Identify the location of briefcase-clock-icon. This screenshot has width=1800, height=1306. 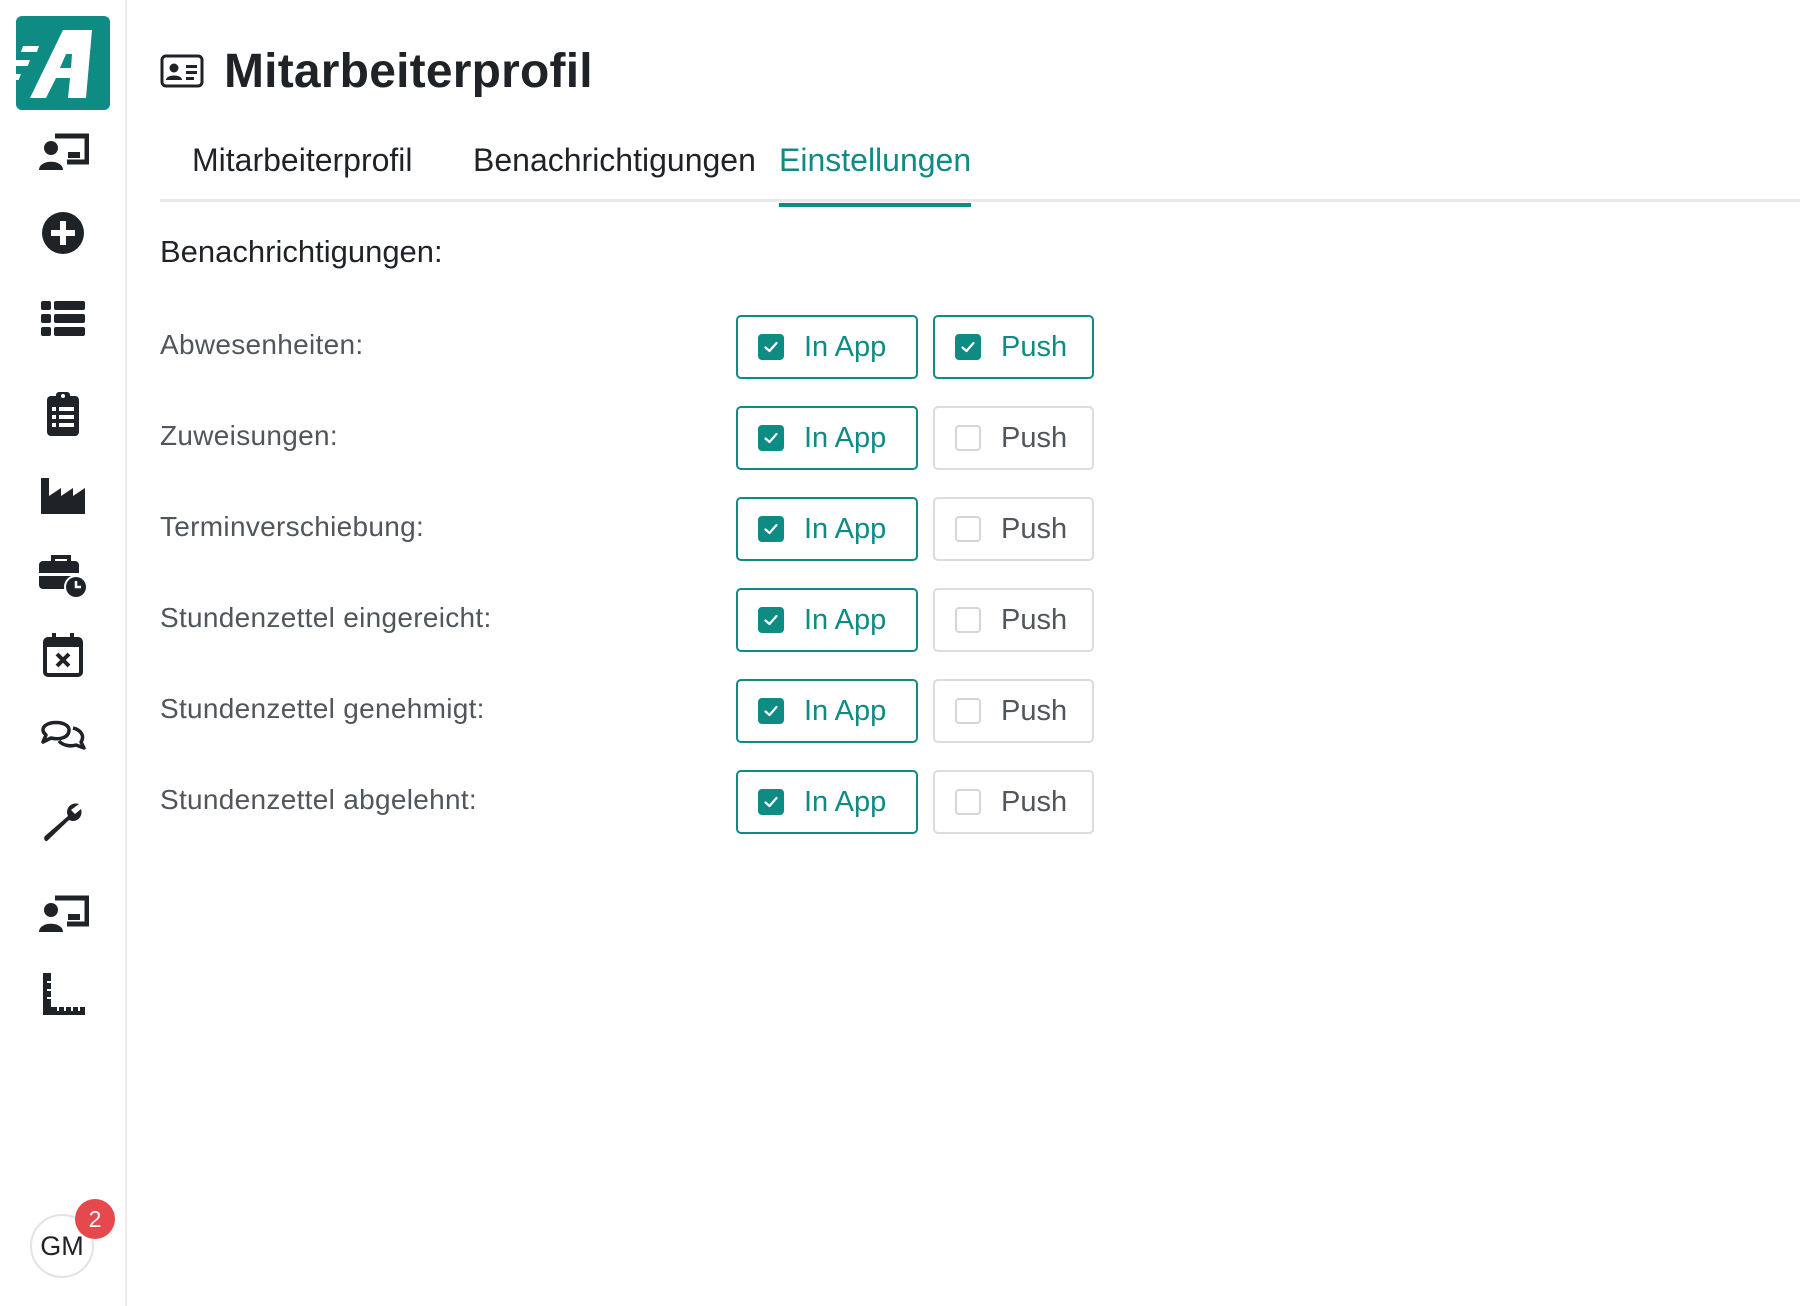
(63, 575).